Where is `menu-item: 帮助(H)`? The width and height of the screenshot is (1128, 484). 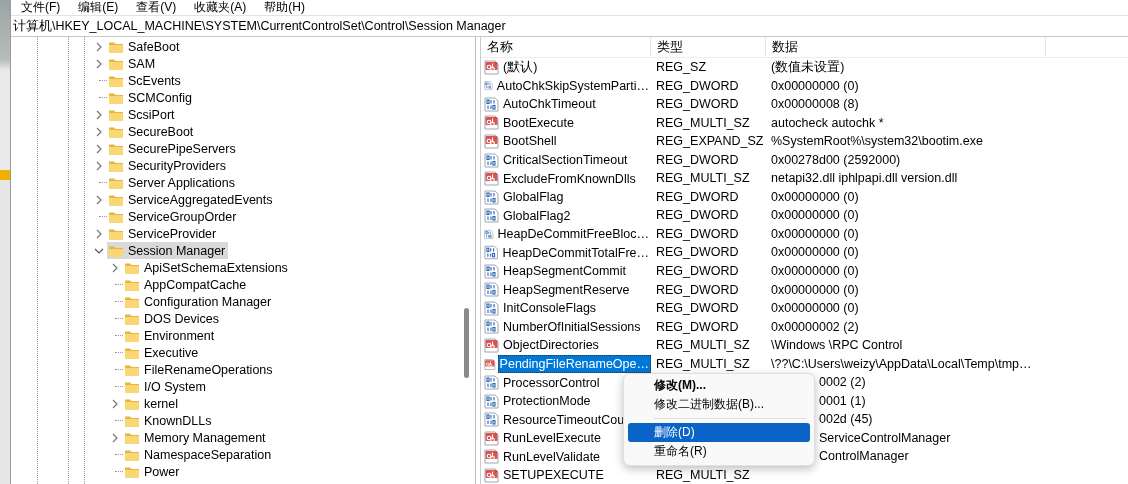 menu-item: 帮助(H) is located at coordinates (284, 7).